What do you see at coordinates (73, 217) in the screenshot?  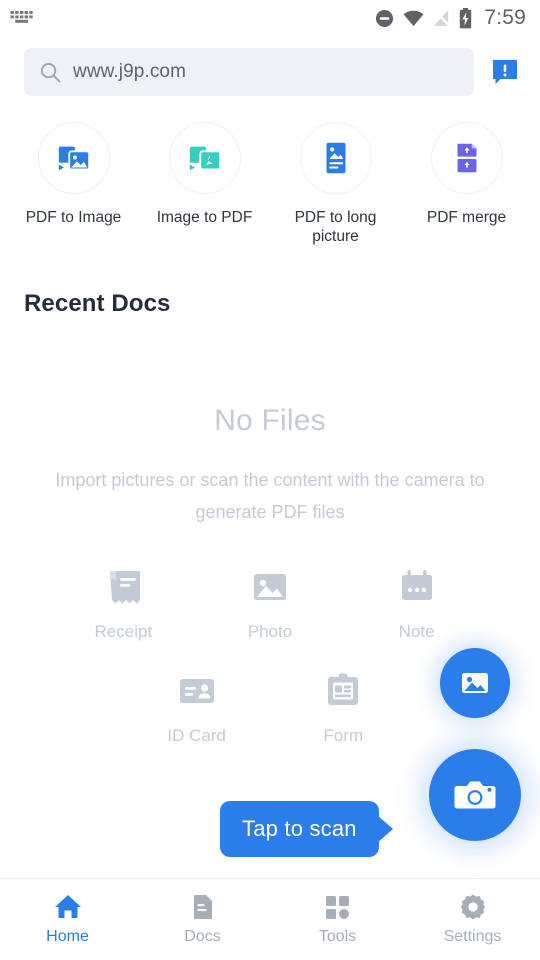 I see `quick-action-label: PDF to Image` at bounding box center [73, 217].